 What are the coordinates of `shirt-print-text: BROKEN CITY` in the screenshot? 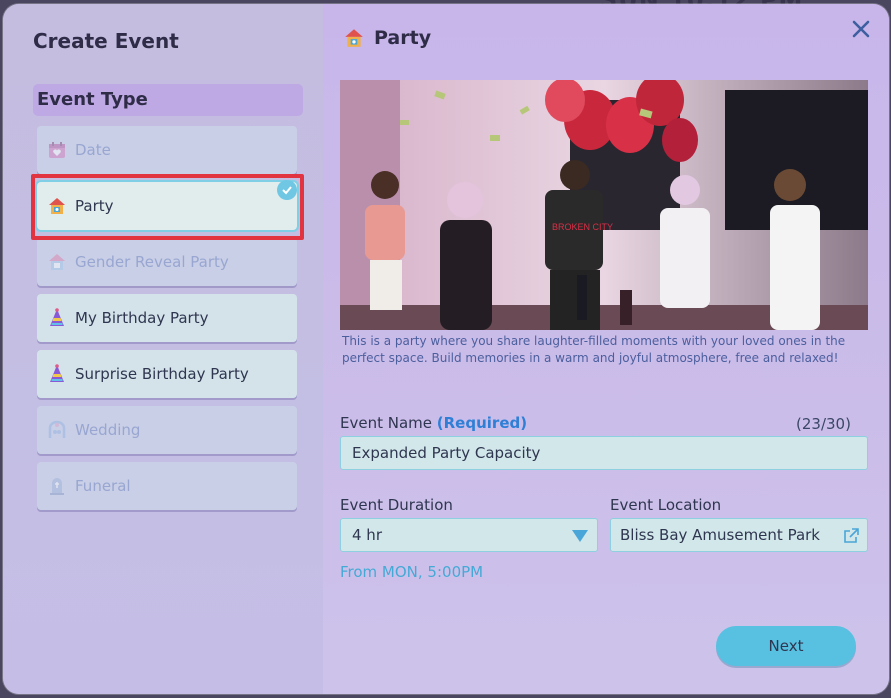 It's located at (582, 227).